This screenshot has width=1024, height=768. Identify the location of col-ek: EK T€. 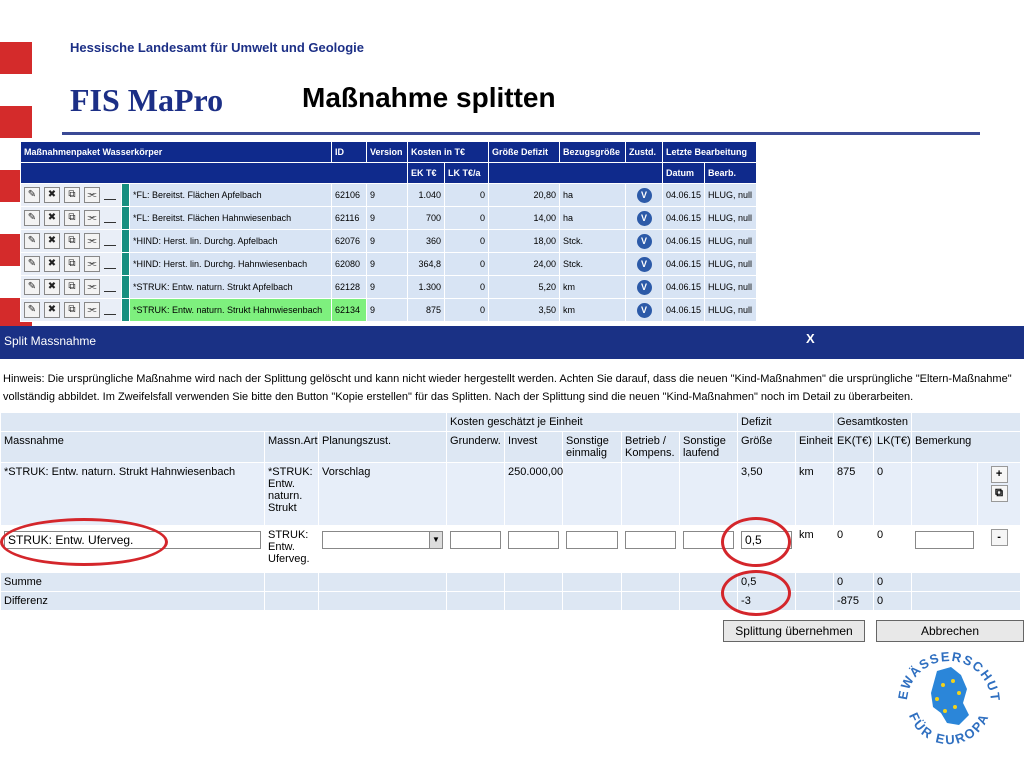
(426, 173).